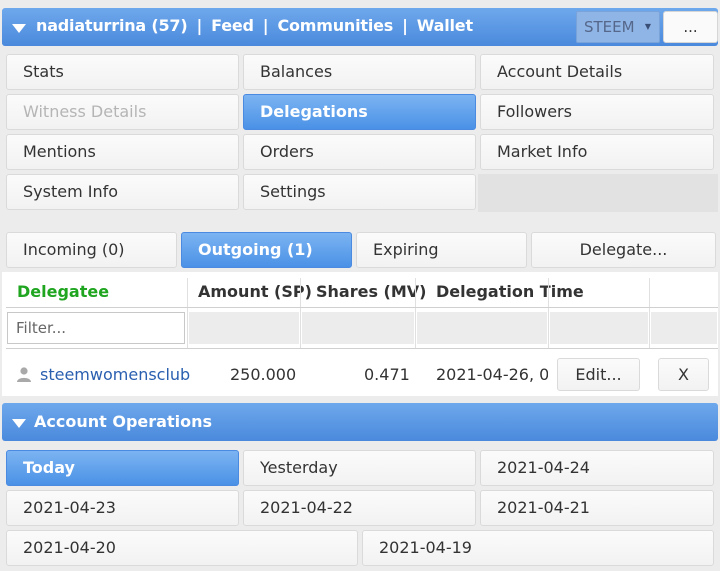  What do you see at coordinates (24, 374) in the screenshot?
I see `user-icon` at bounding box center [24, 374].